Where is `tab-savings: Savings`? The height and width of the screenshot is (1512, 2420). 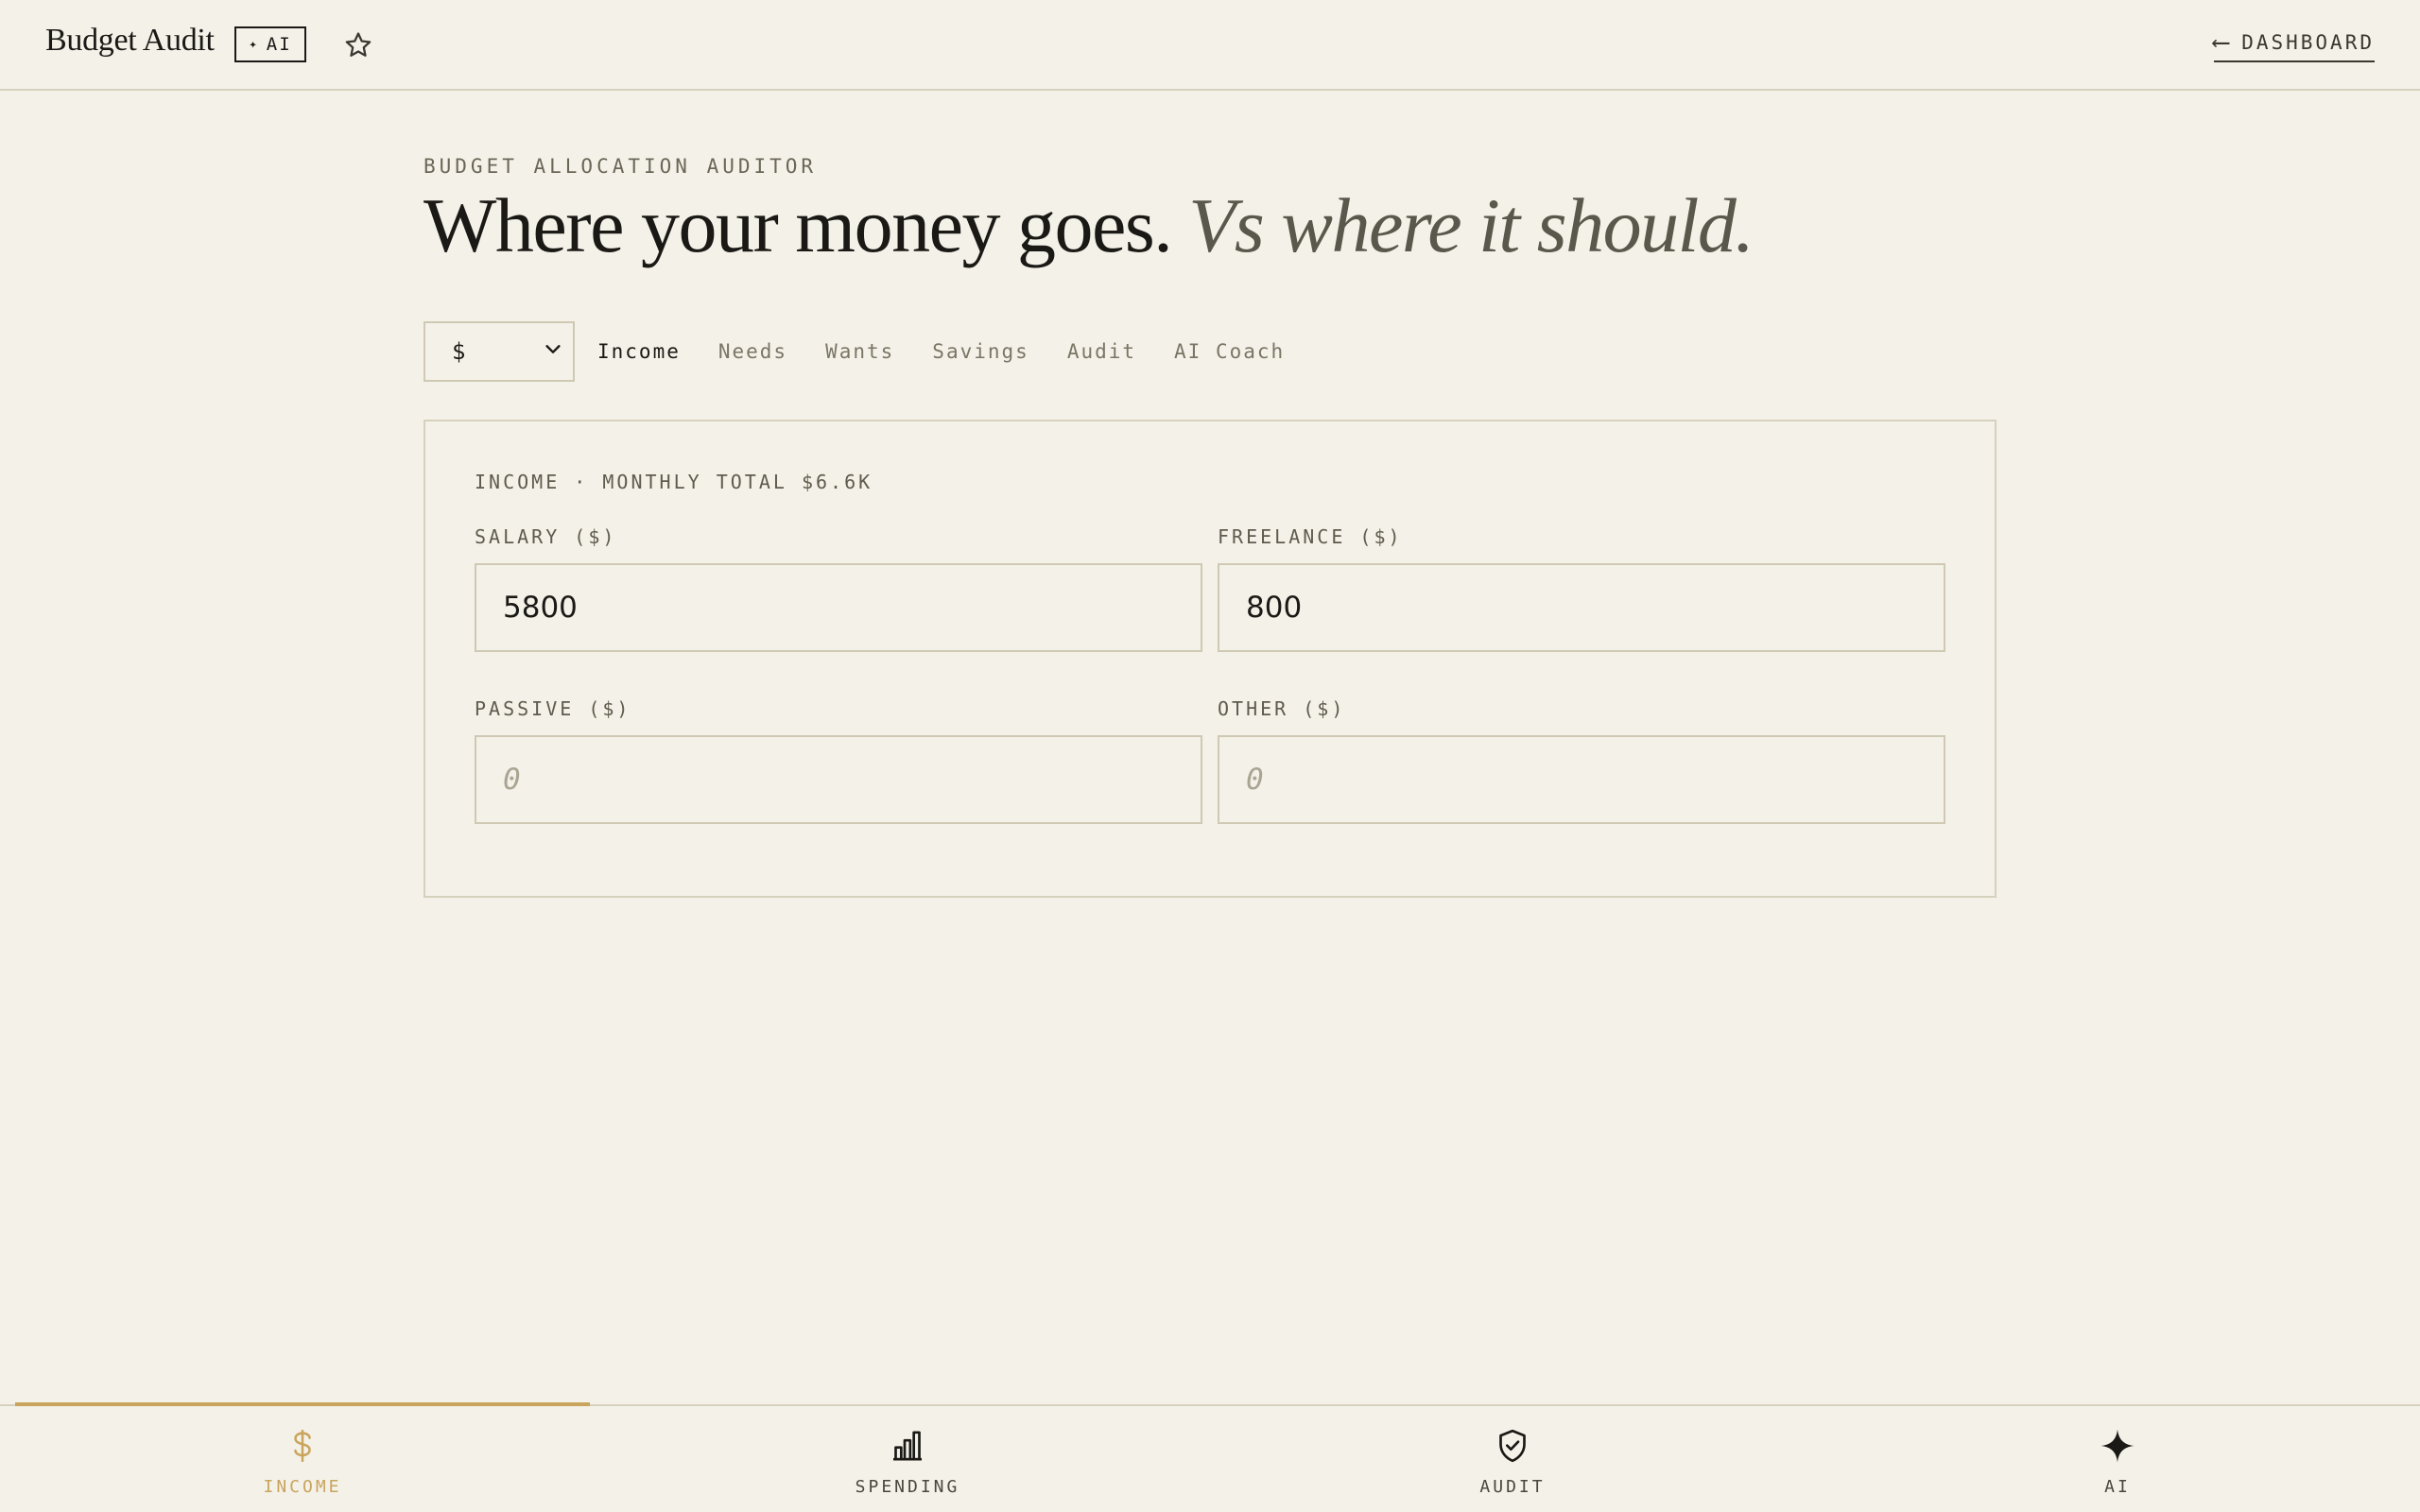
tab-savings: Savings is located at coordinates (980, 351).